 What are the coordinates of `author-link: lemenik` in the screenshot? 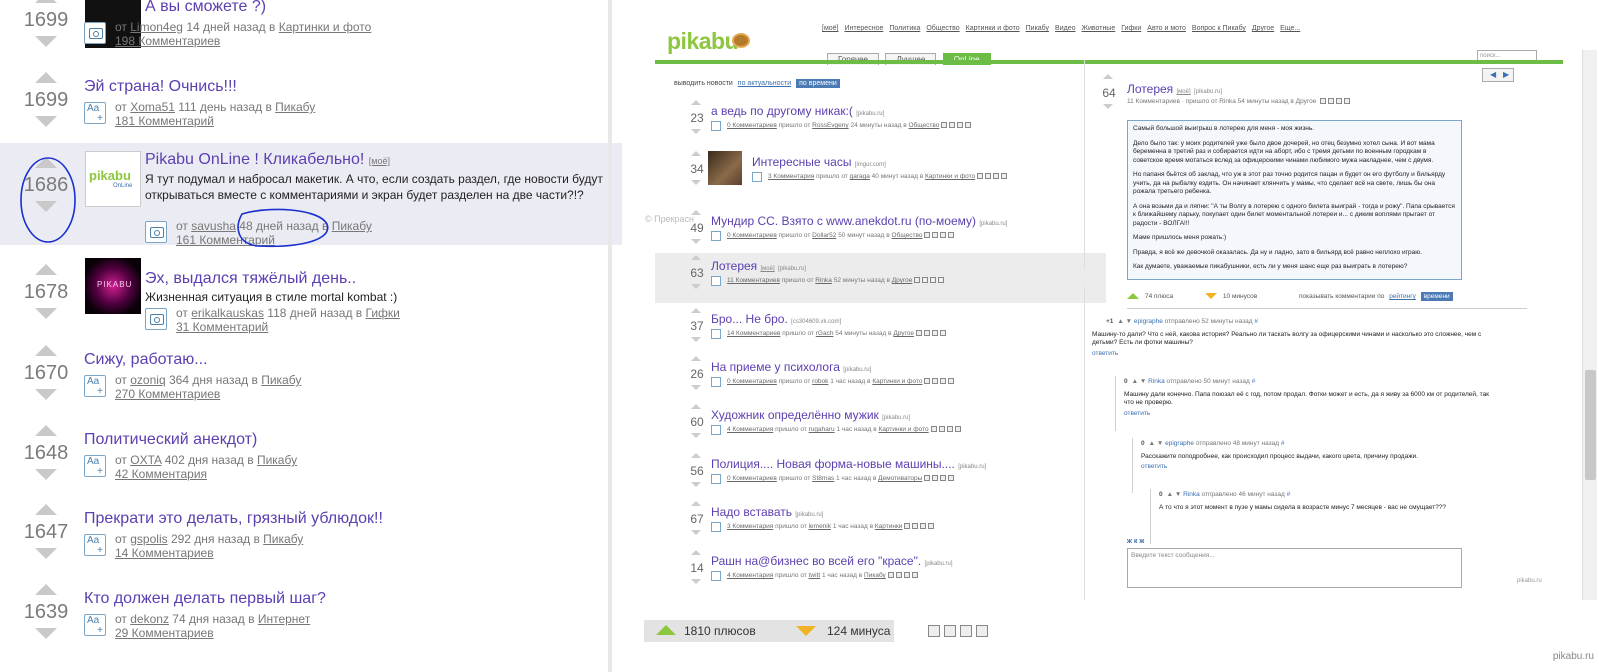 It's located at (820, 526).